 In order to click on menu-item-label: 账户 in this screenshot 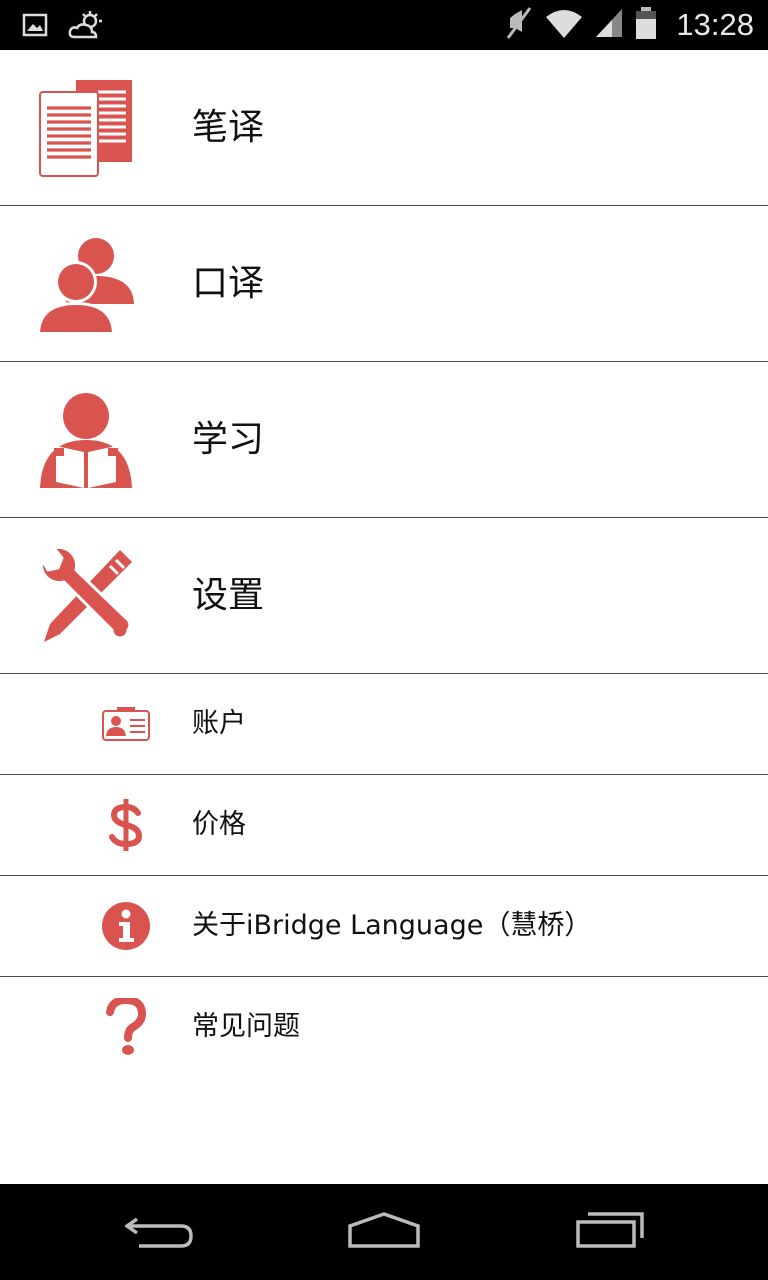, I will do `click(219, 723)`.